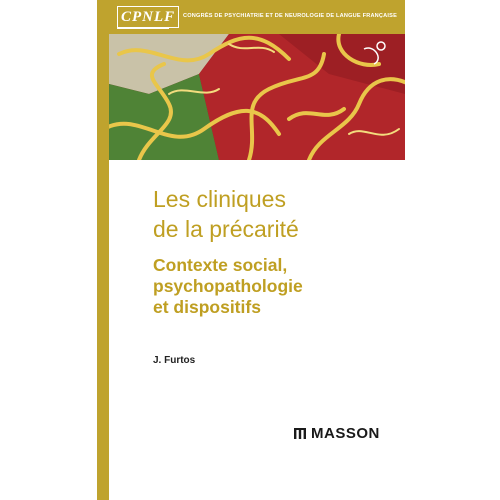 Image resolution: width=500 pixels, height=500 pixels. Describe the element at coordinates (148, 17) in the screenshot. I see `cpnlf-logo: CPNLF` at that location.